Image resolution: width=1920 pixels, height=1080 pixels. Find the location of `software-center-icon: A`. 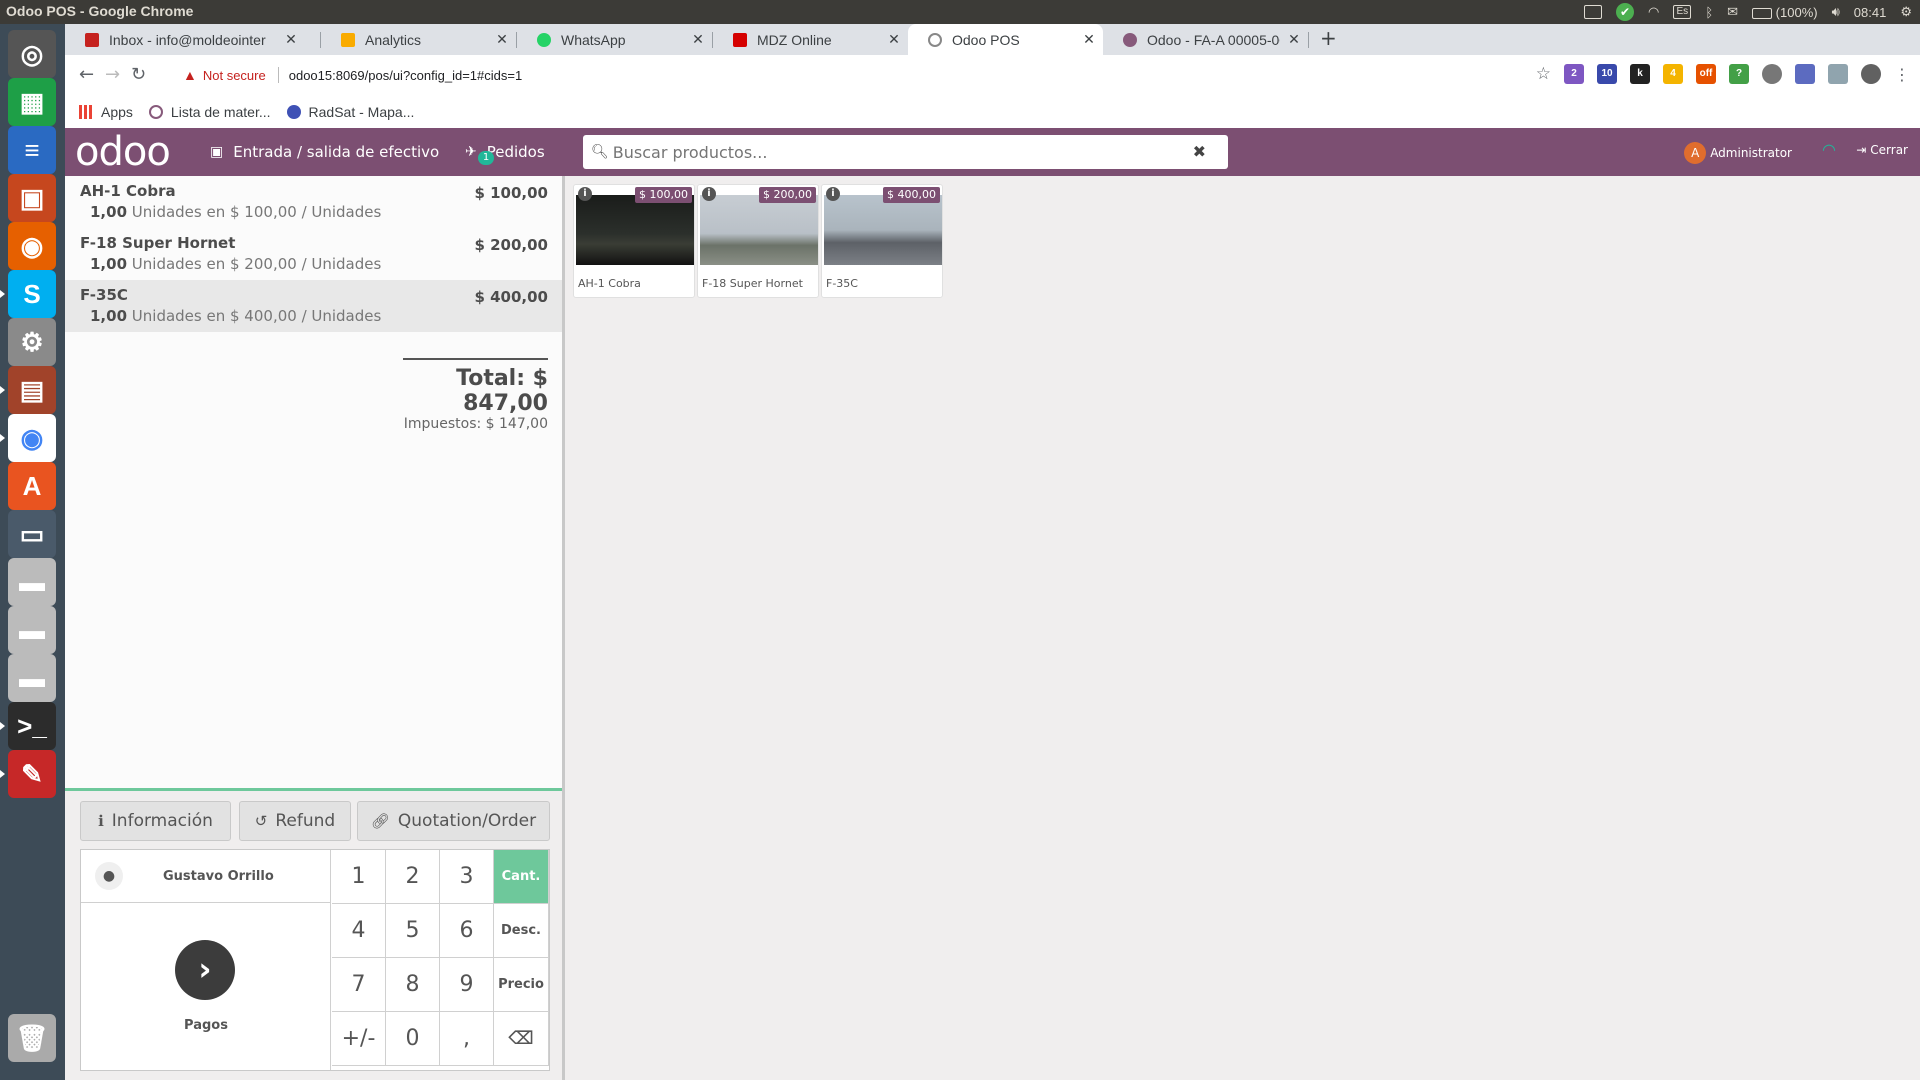

software-center-icon: A is located at coordinates (32, 486).